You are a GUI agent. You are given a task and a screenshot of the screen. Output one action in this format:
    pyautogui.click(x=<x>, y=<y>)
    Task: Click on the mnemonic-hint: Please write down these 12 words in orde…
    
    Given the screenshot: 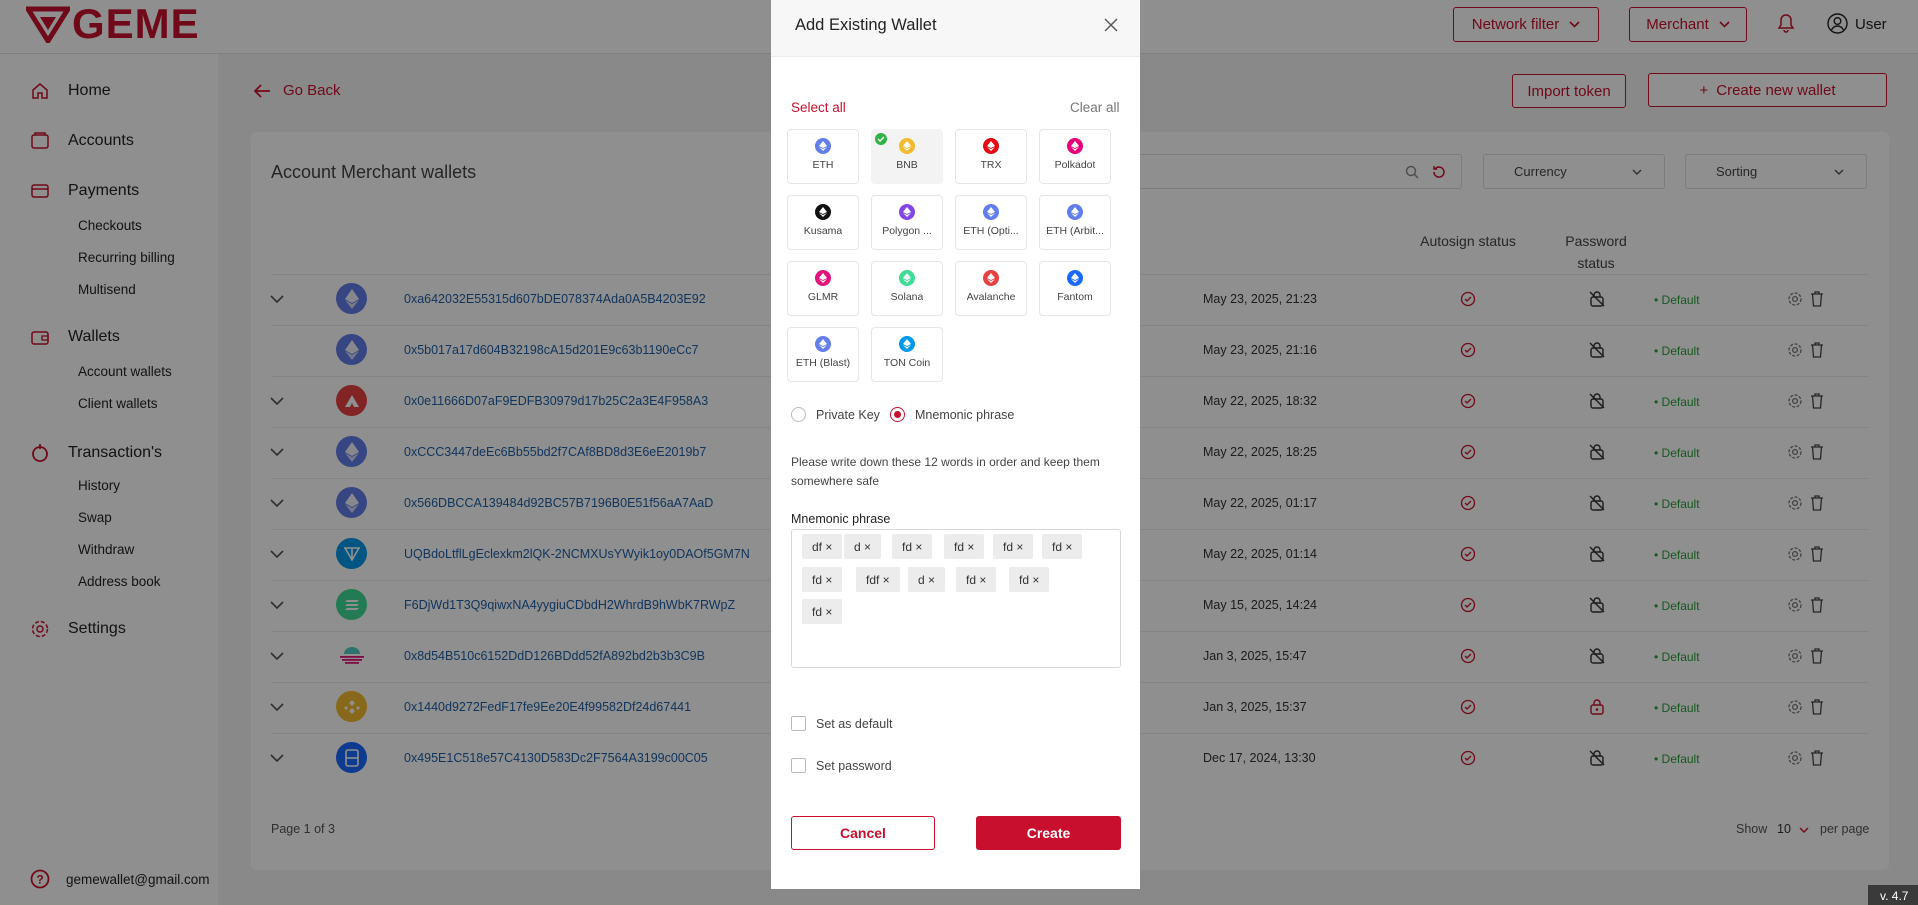 What is the action you would take?
    pyautogui.click(x=945, y=471)
    